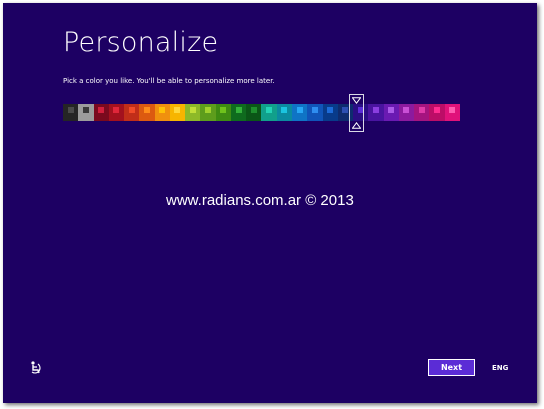 This screenshot has height=409, width=544. I want to click on next-button: Next, so click(451, 367).